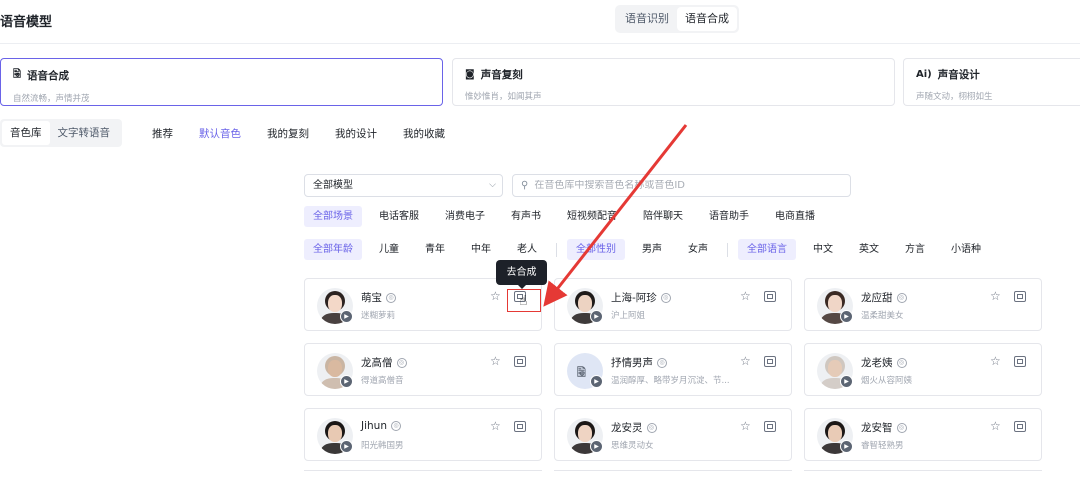  Describe the element at coordinates (673, 434) in the screenshot. I see `voice-card: ▶ 龙安灵 ◎ 思维灵动女 ☆` at that location.